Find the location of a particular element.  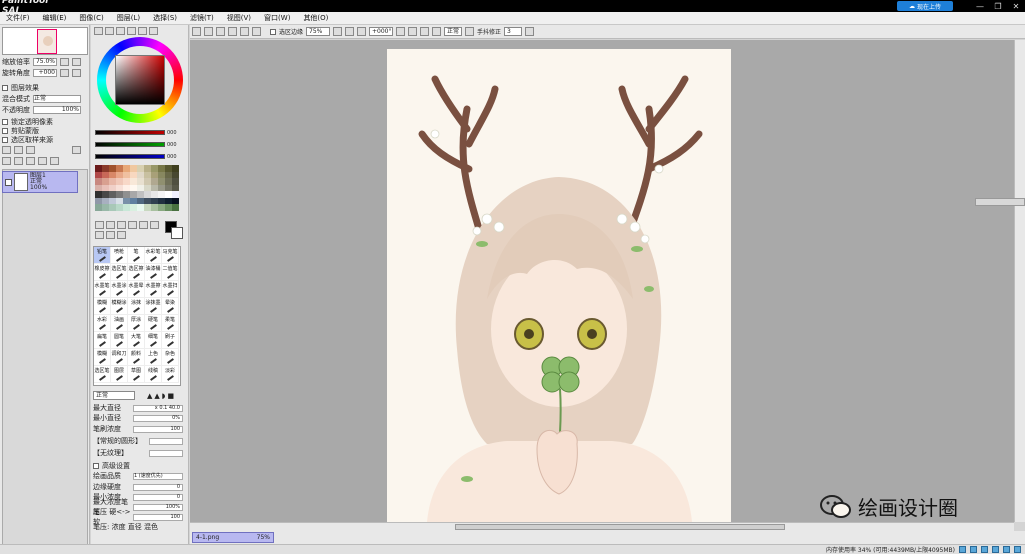

brush-tool-item: 水彩笔 is located at coordinates (153, 255).